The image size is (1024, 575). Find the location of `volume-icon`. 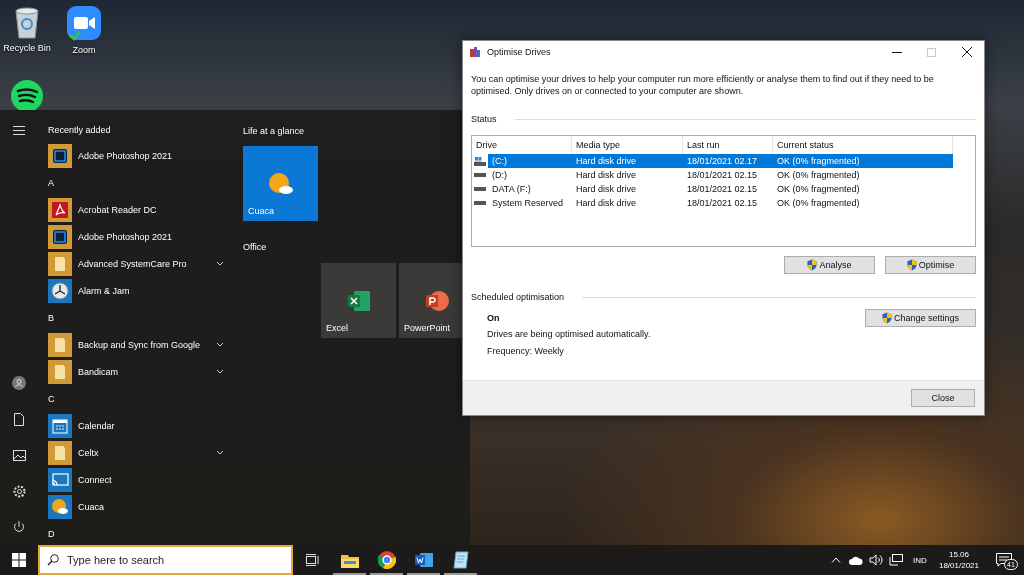

volume-icon is located at coordinates (876, 560).